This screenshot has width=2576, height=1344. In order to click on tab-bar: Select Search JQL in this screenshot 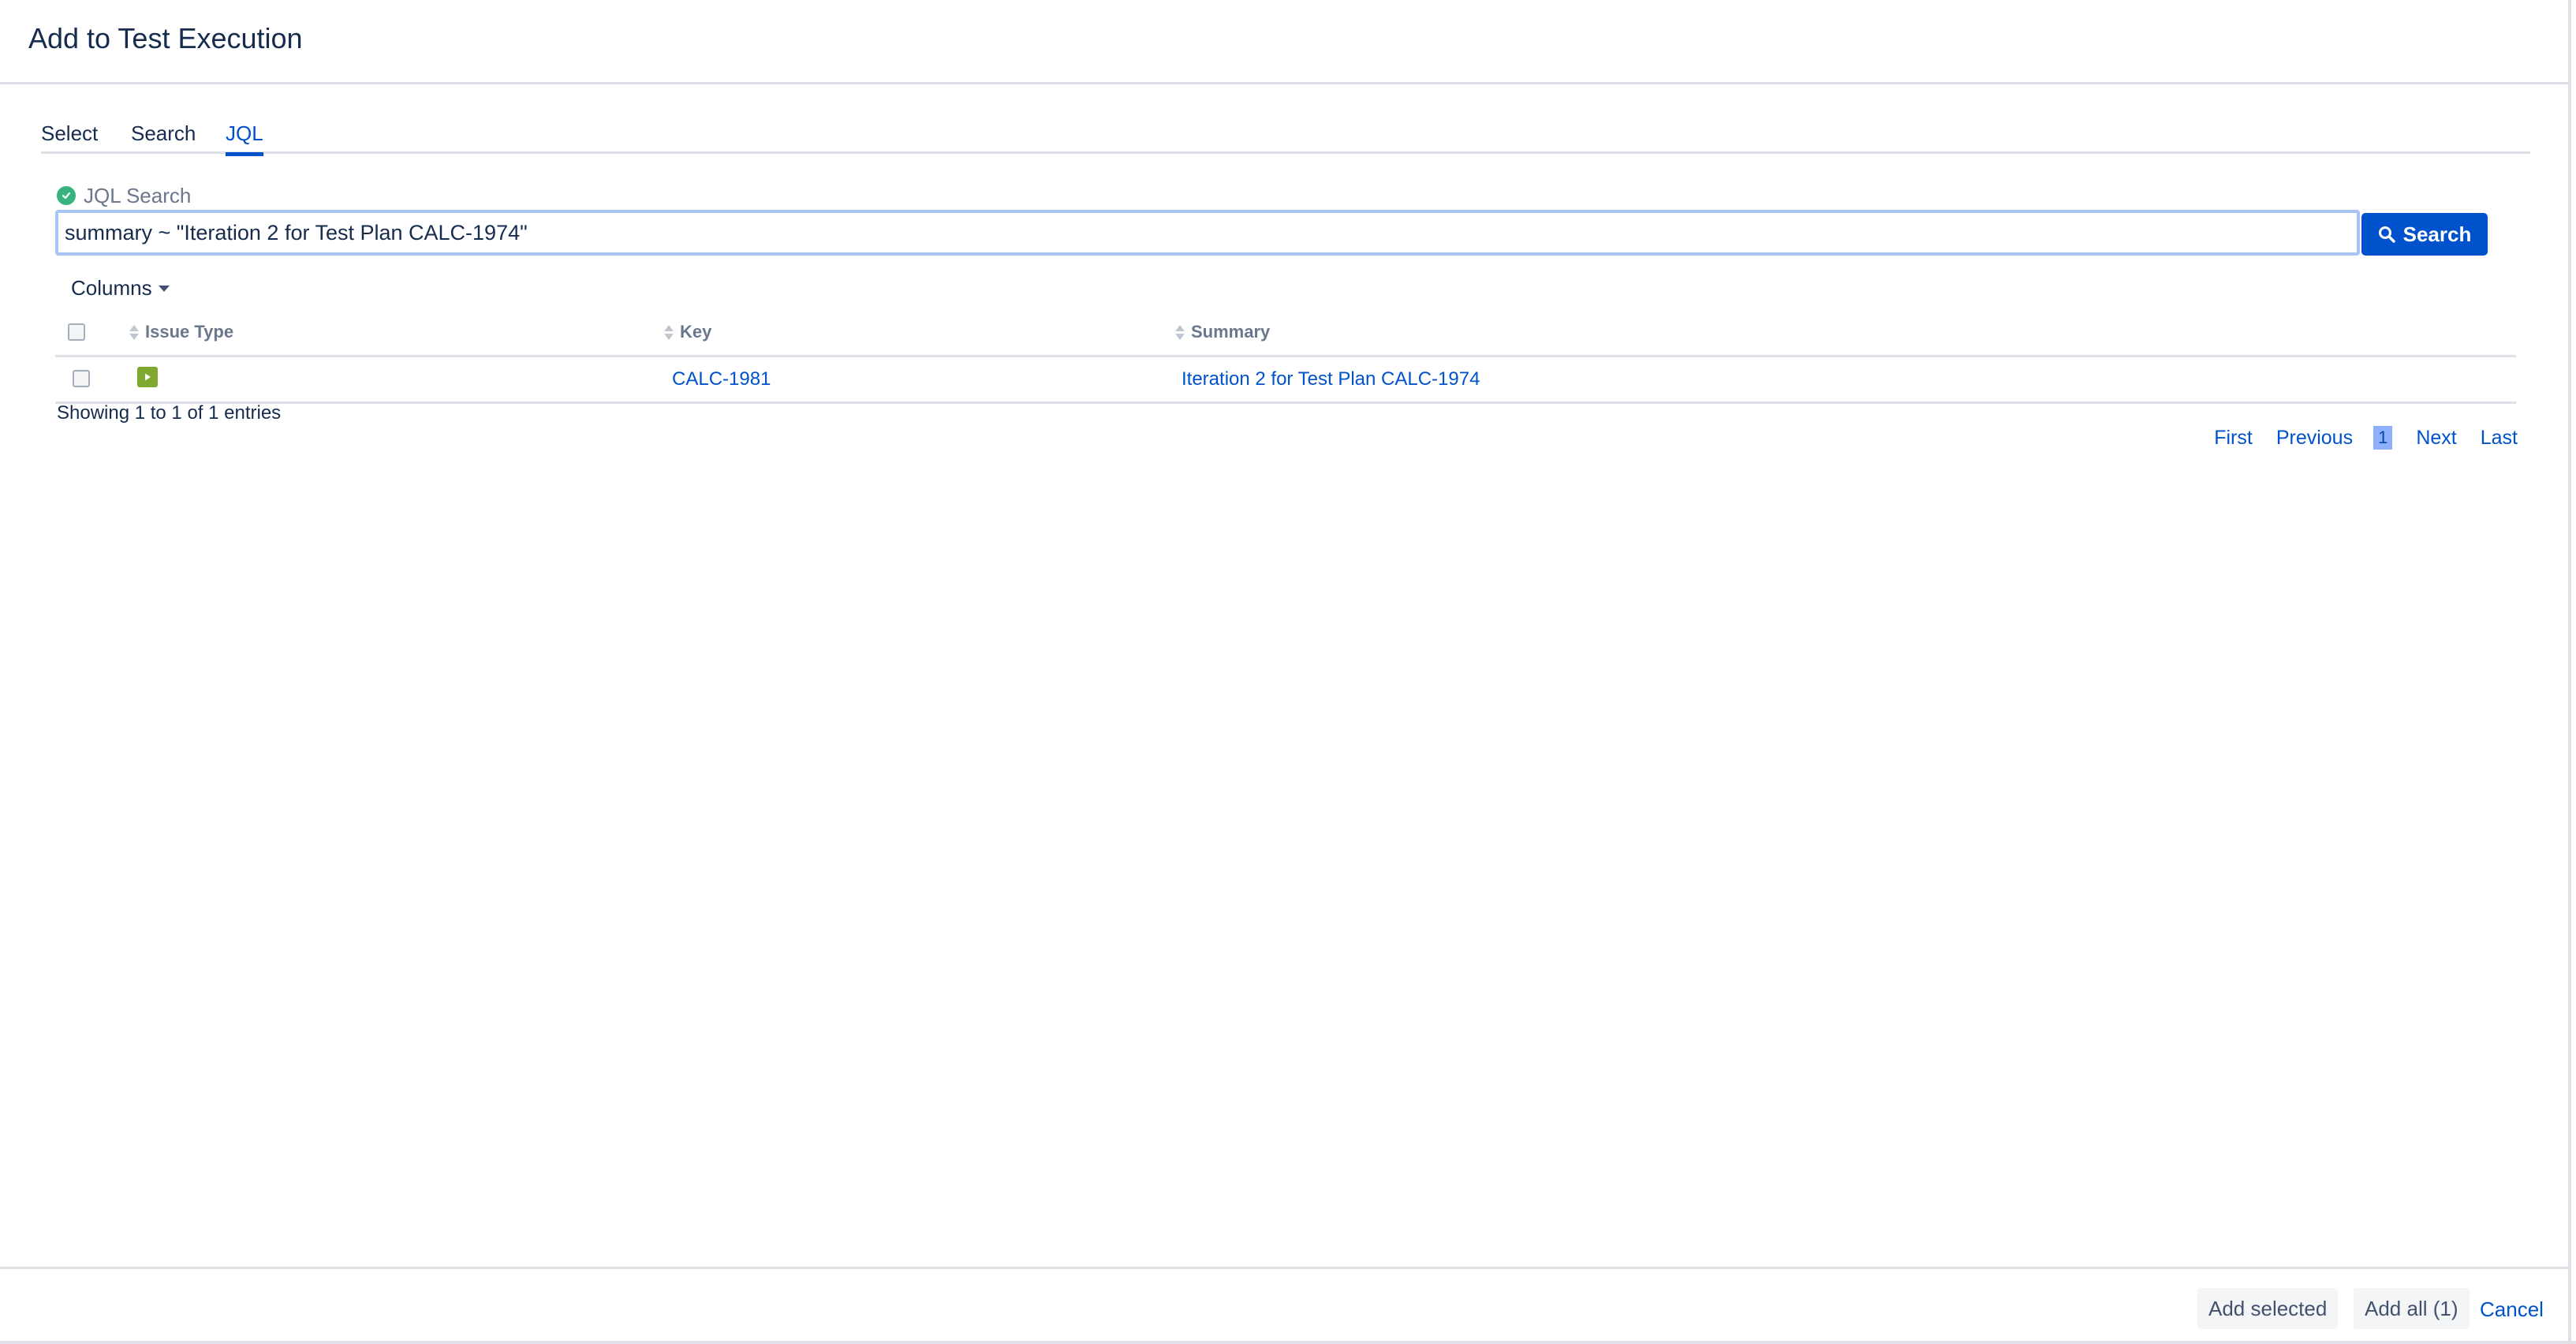, I will do `click(1285, 137)`.